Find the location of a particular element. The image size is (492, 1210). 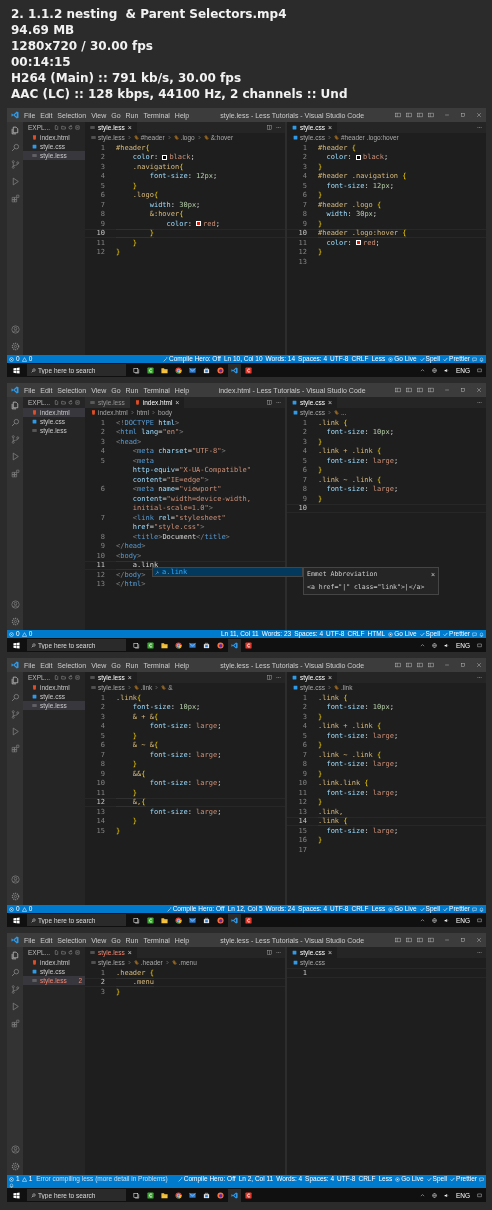

collapse-icon is located at coordinates (78, 677).